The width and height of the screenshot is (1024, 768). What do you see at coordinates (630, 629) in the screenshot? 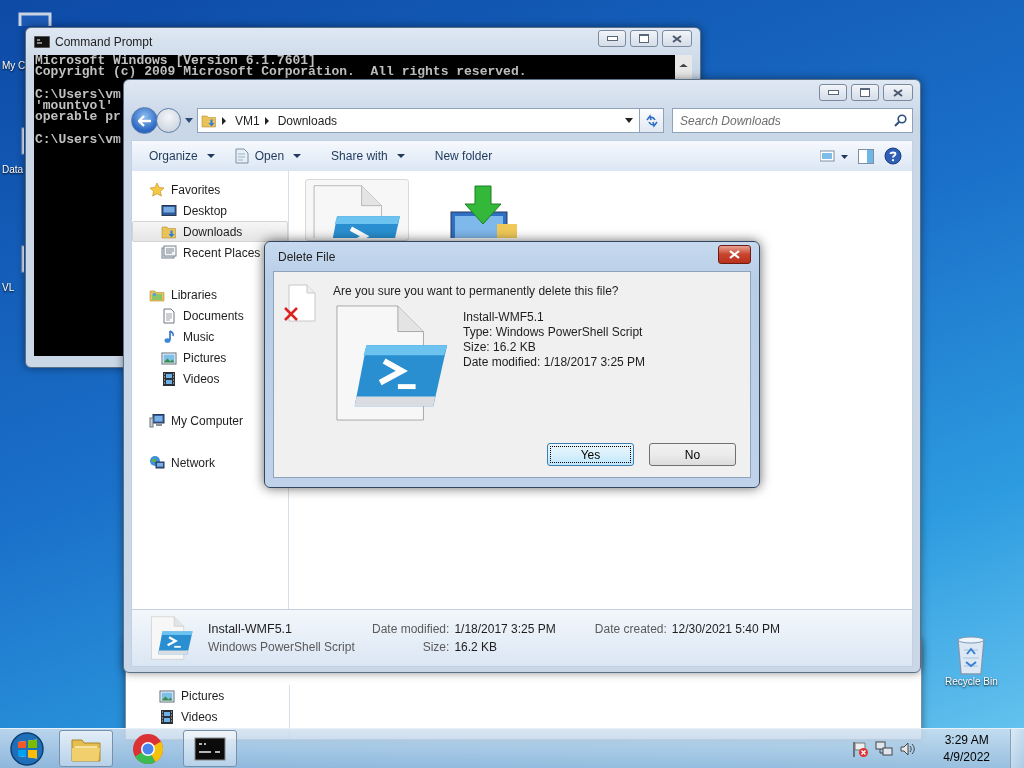
I see `property-label: Date created:` at bounding box center [630, 629].